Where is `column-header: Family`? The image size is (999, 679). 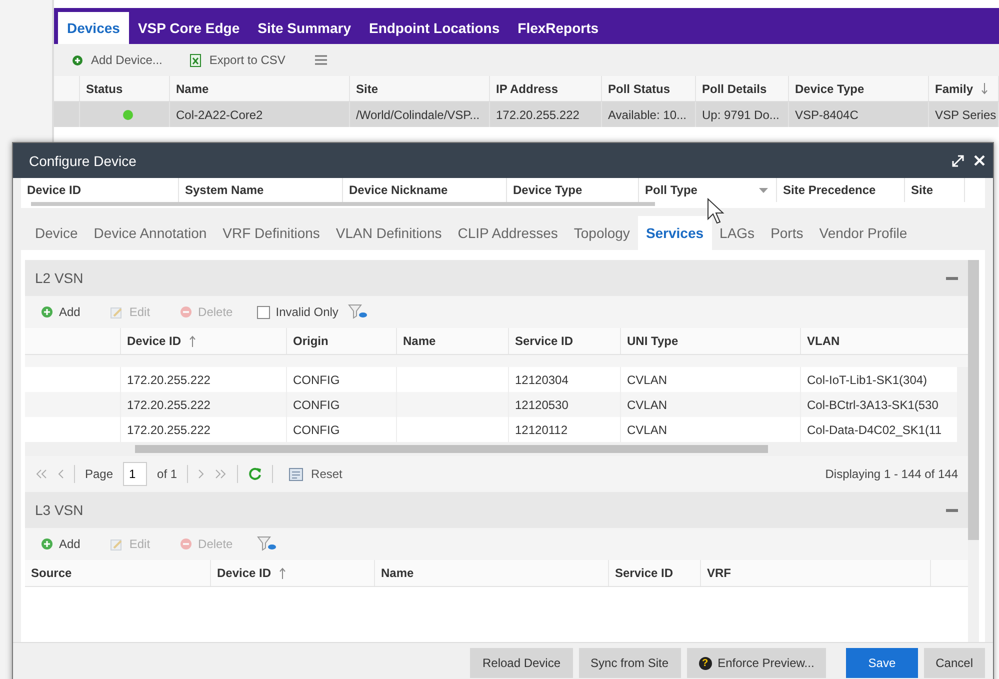 column-header: Family is located at coordinates (964, 88).